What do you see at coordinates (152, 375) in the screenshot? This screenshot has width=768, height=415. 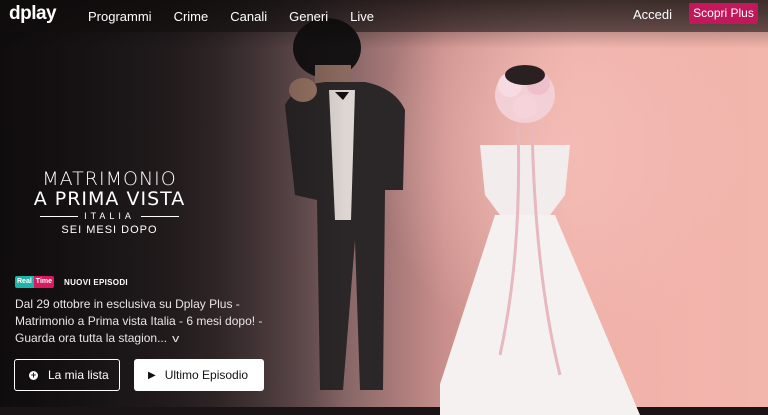 I see `play-icon: ▶` at bounding box center [152, 375].